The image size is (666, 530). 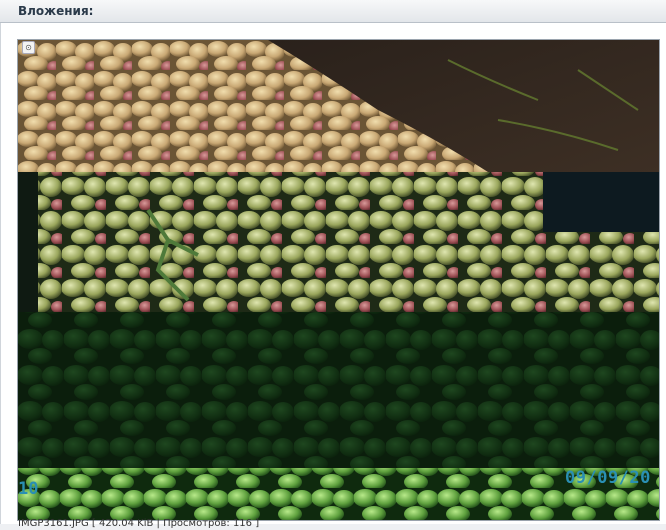 I want to click on attachments-header: Вложения:, so click(x=333, y=11).